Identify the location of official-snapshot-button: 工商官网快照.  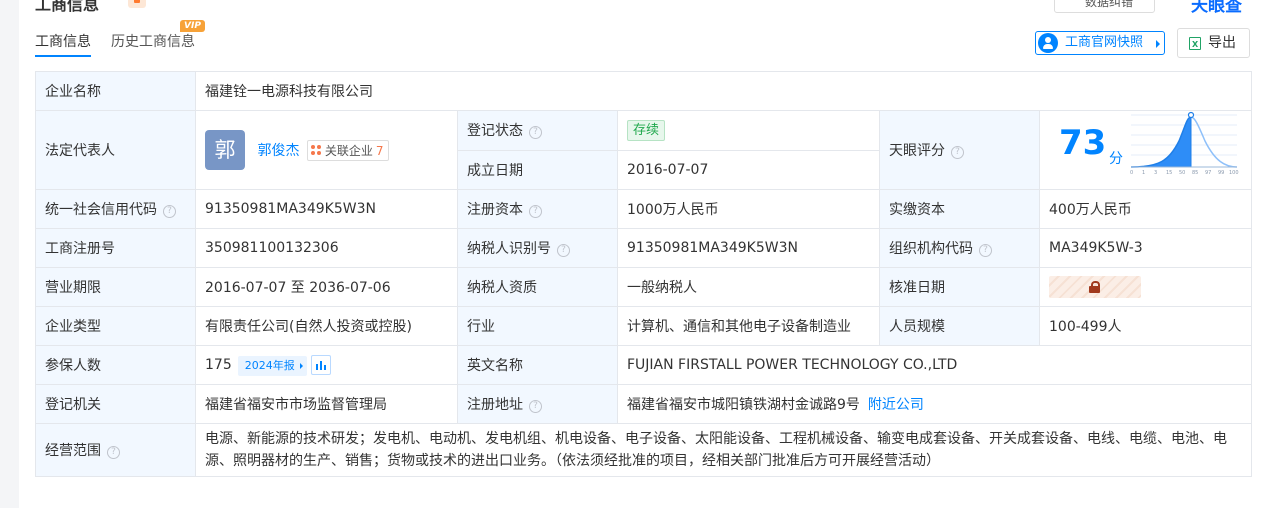
(1100, 43).